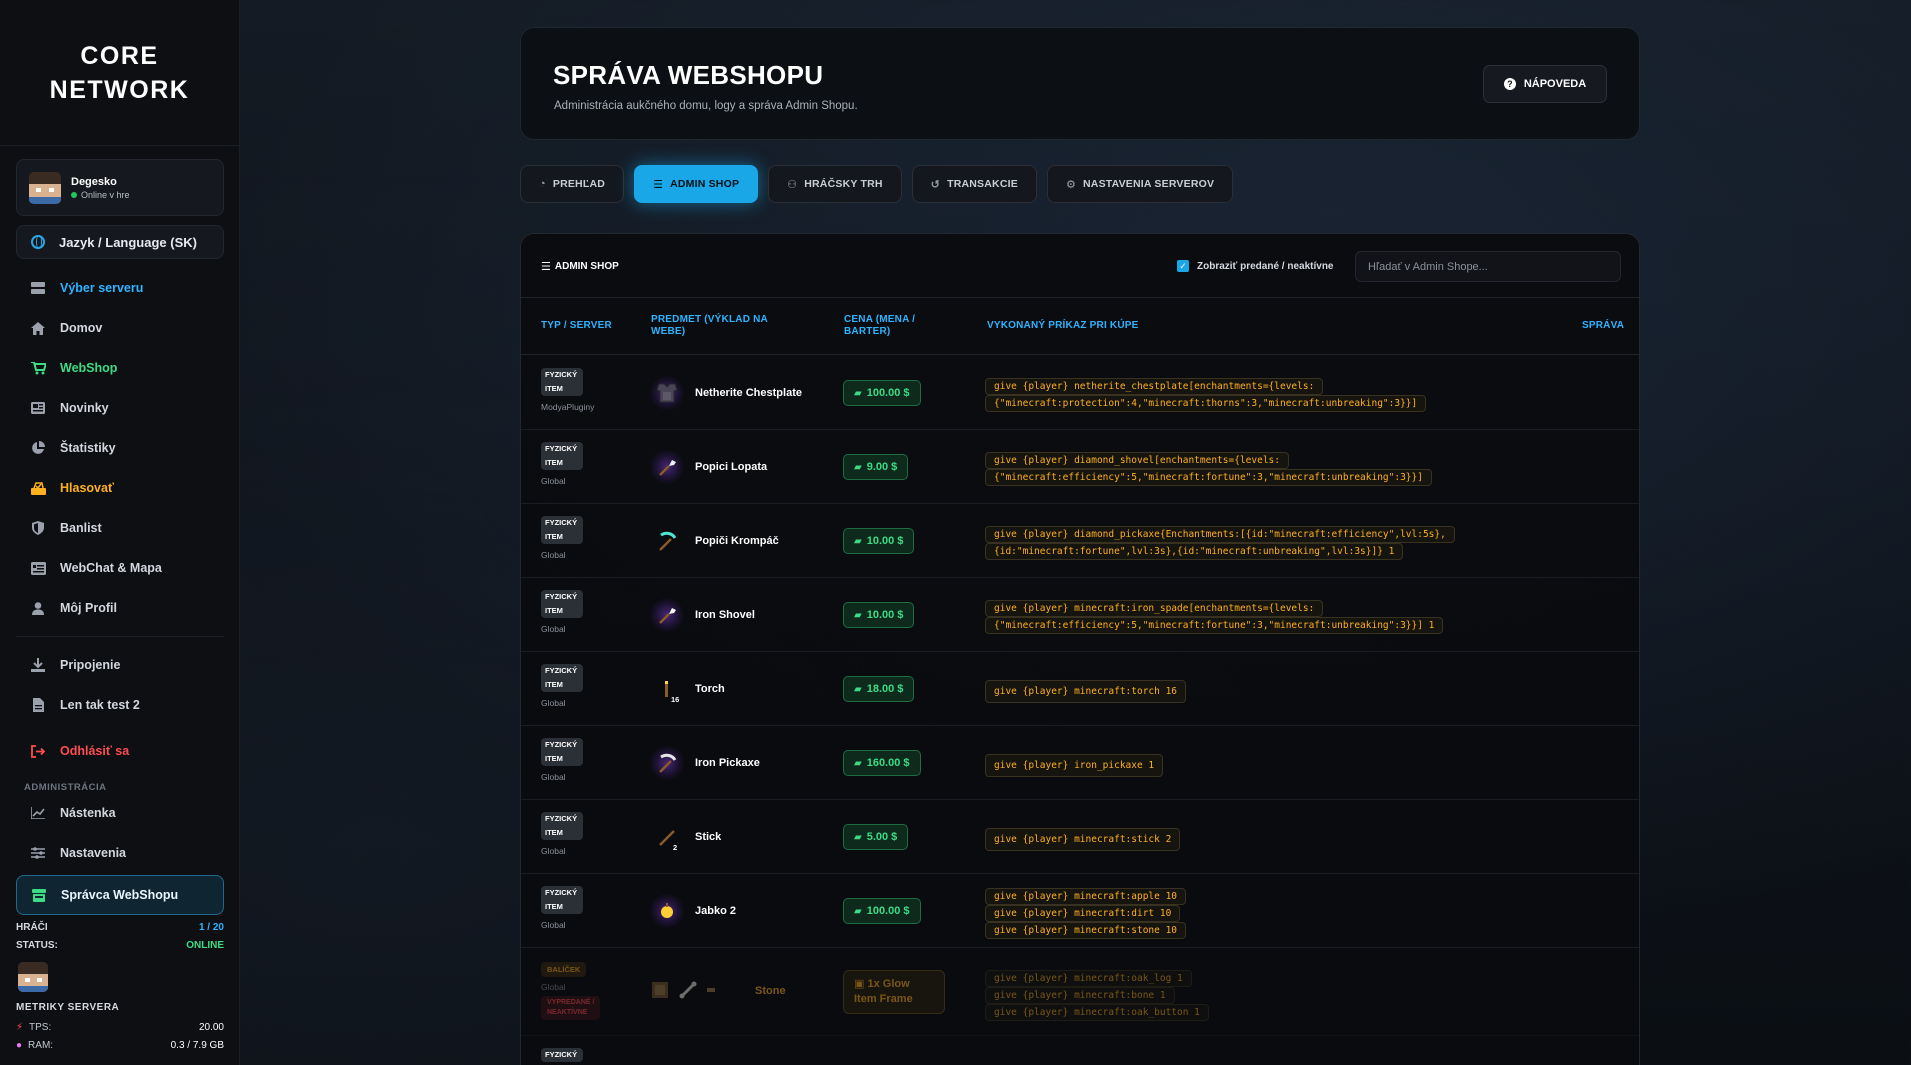 This screenshot has height=1065, width=1911. Describe the element at coordinates (38, 608) in the screenshot. I see `user-icon` at that location.